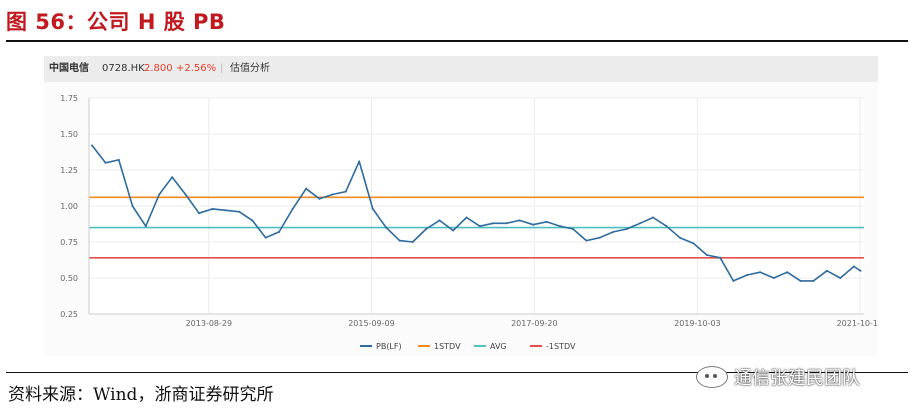 This screenshot has height=414, width=916. Describe the element at coordinates (69, 134) in the screenshot. I see `y-tick-label: 1.50` at that location.